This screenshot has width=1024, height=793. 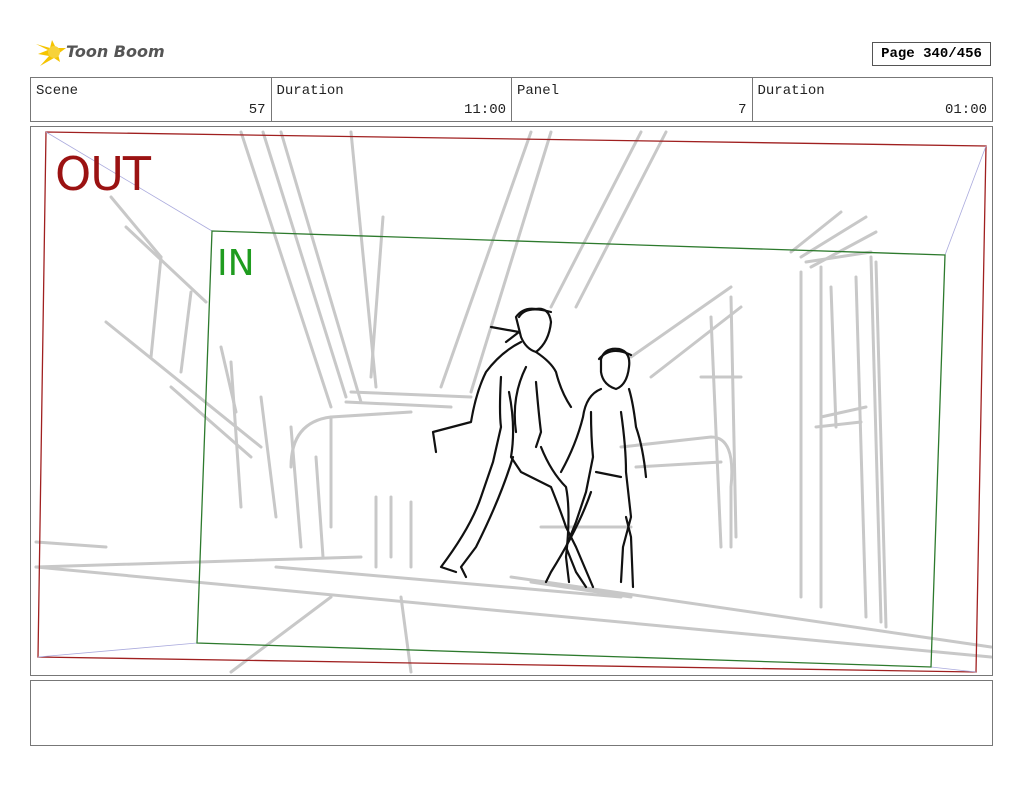 What do you see at coordinates (236, 263) in the screenshot?
I see `in-frame-label: IN` at bounding box center [236, 263].